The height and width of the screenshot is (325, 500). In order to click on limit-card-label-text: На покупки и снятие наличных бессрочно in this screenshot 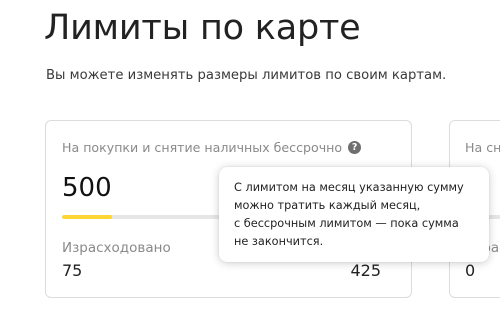, I will do `click(202, 147)`.